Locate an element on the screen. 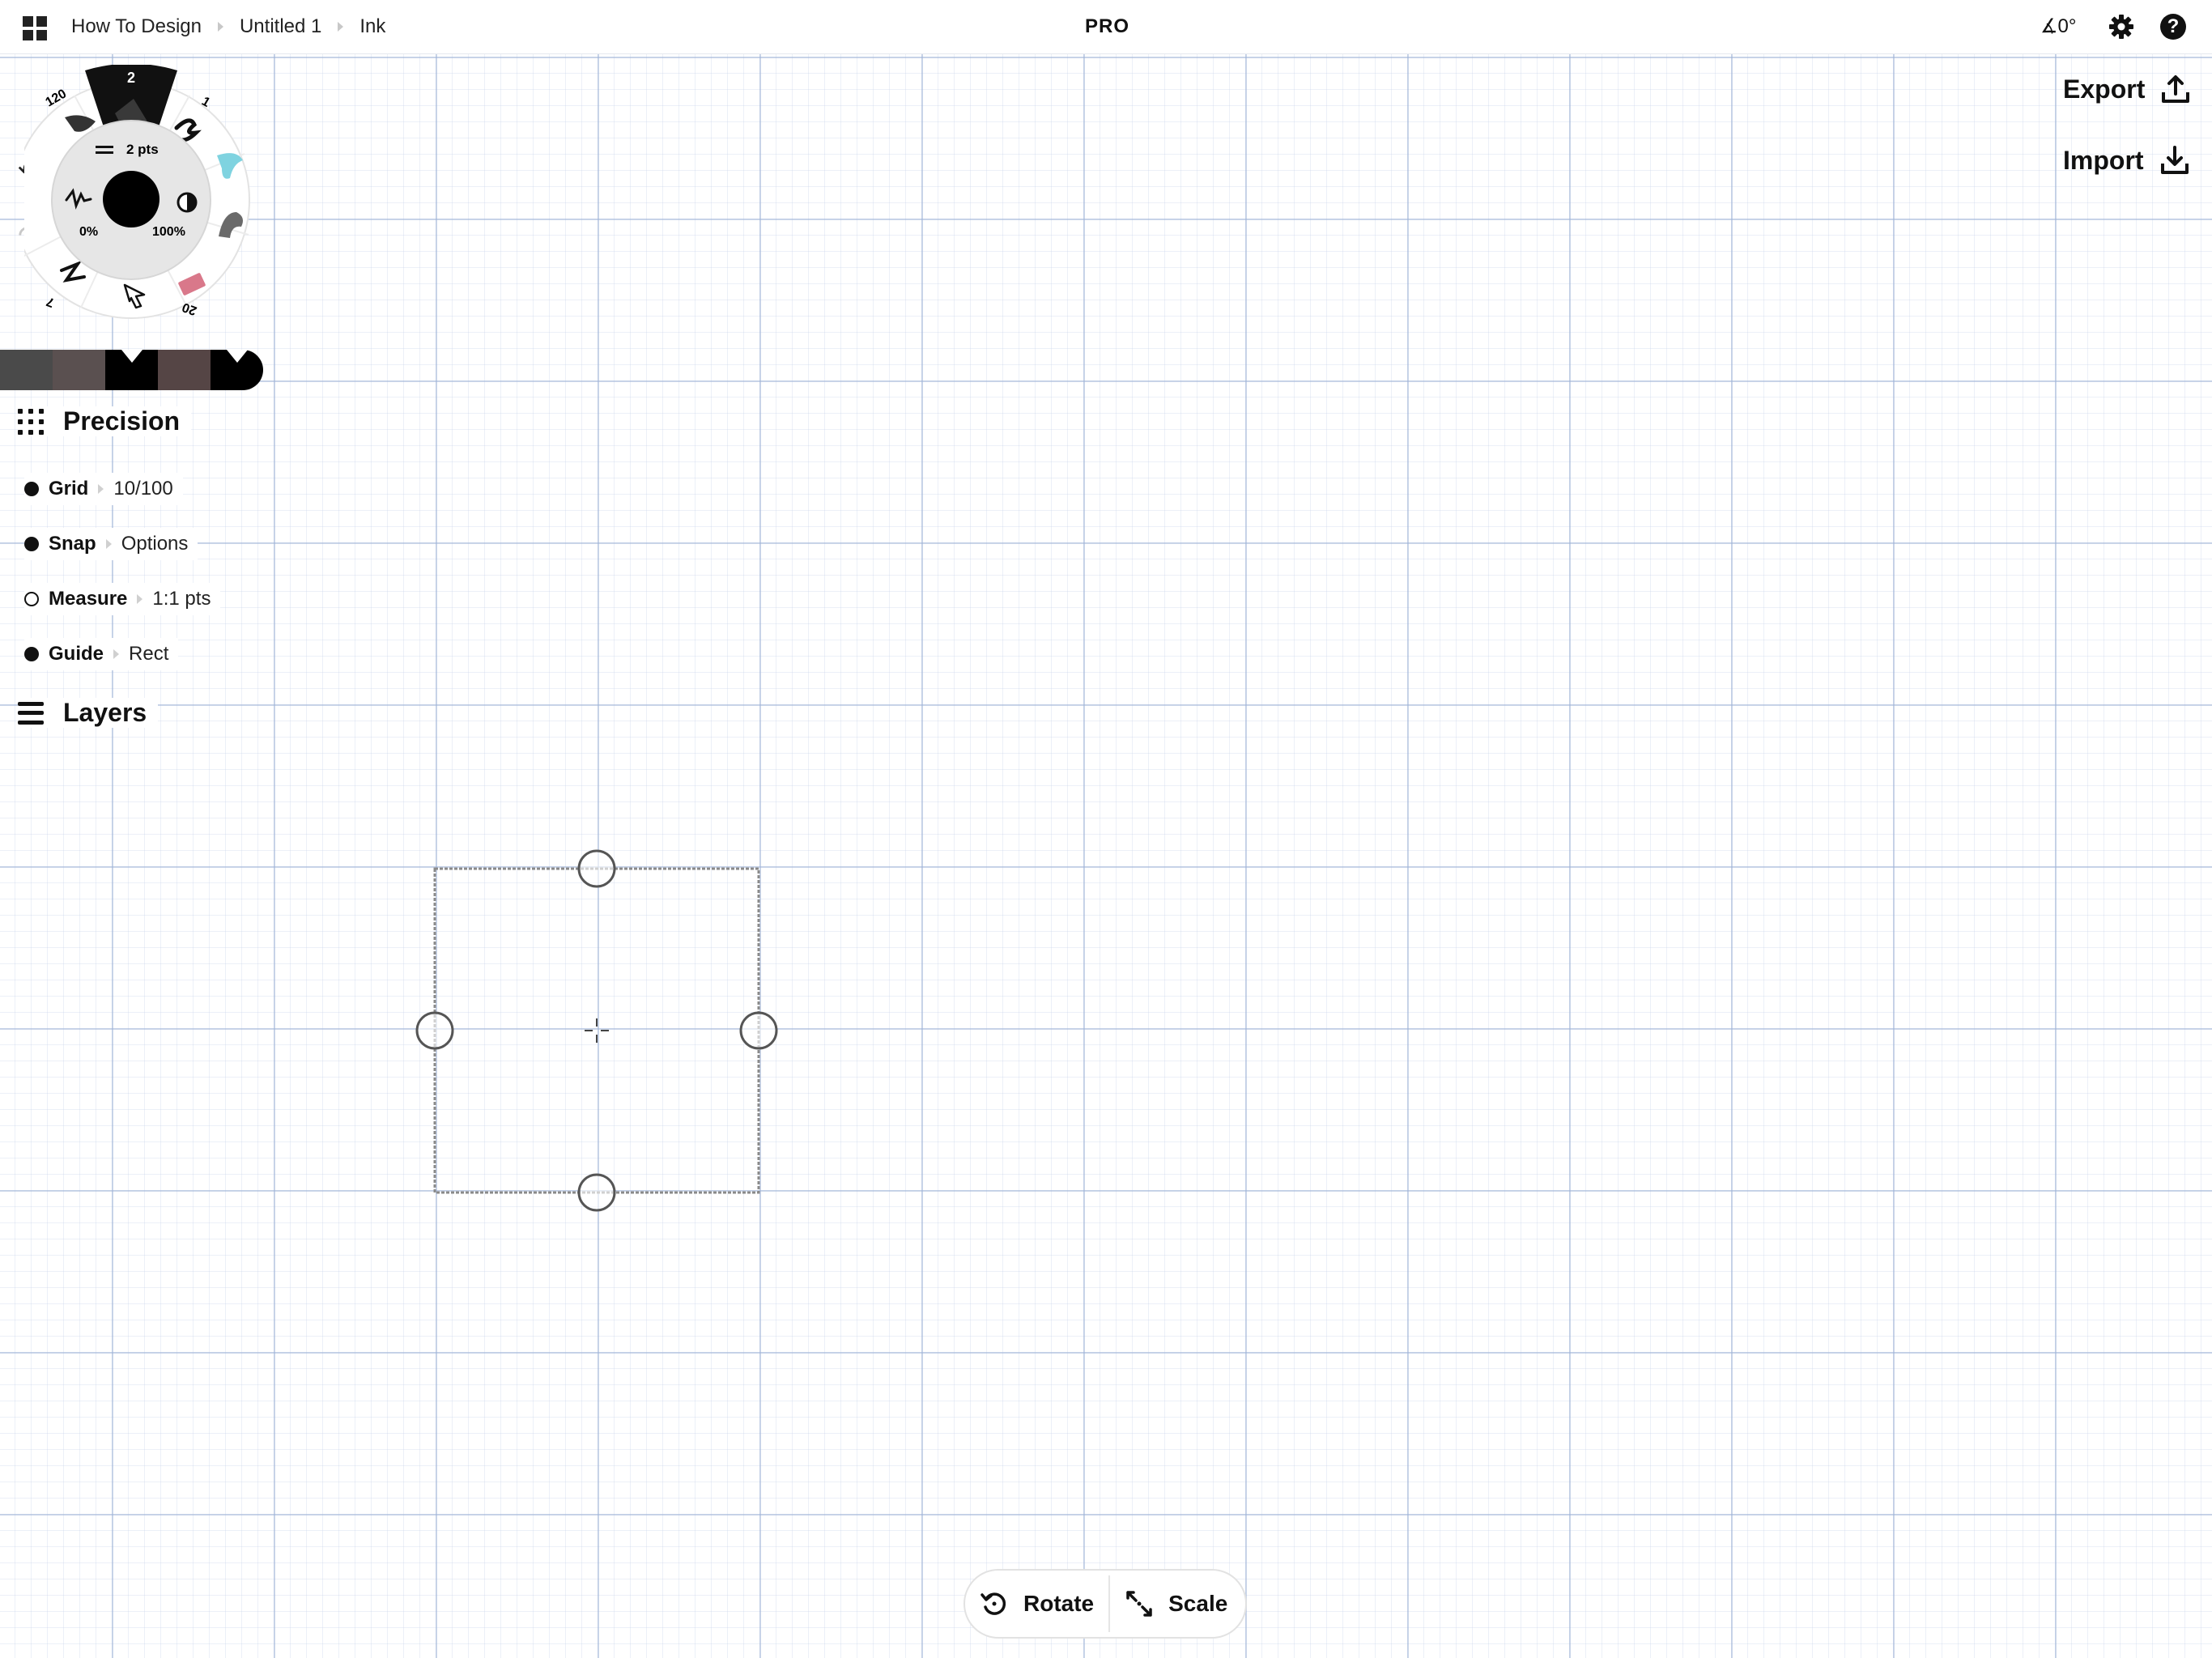 Image resolution: width=2212 pixels, height=1658 pixels. scale-label: Scale is located at coordinates (1198, 1603).